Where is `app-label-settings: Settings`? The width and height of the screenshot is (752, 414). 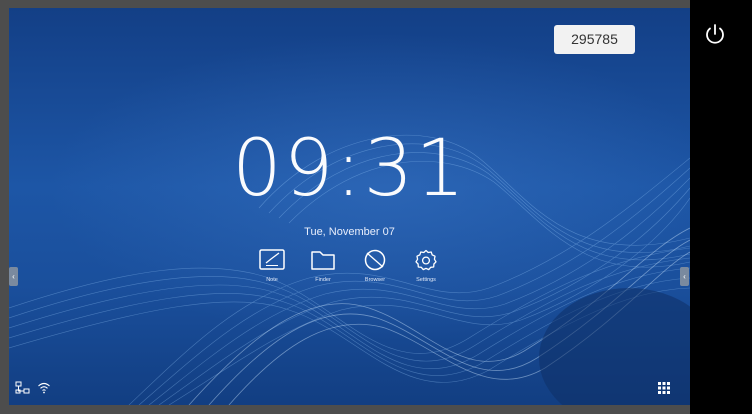 app-label-settings: Settings is located at coordinates (426, 280).